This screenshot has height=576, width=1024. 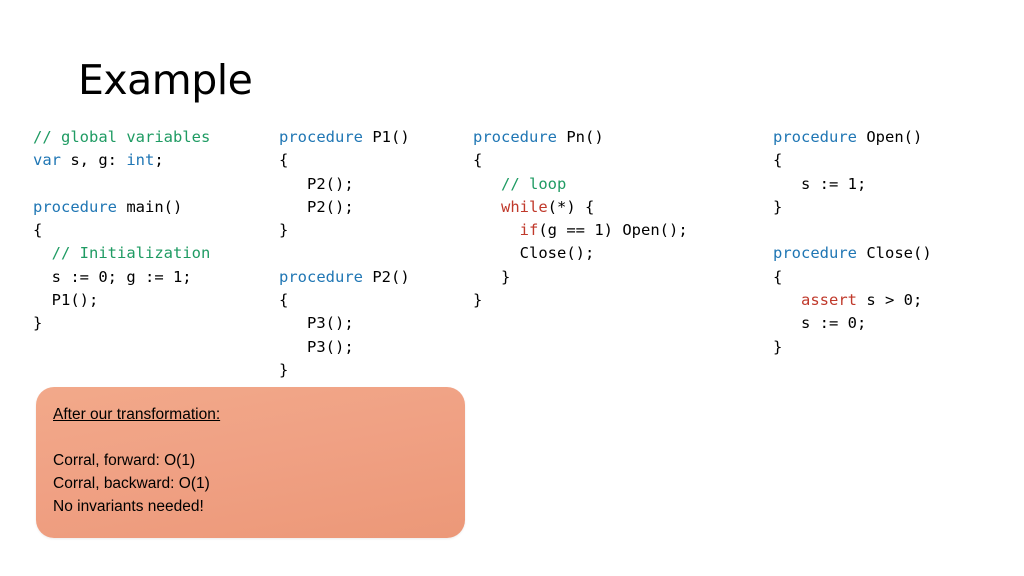 I want to click on code-line: procedure Close(), so click(x=852, y=253).